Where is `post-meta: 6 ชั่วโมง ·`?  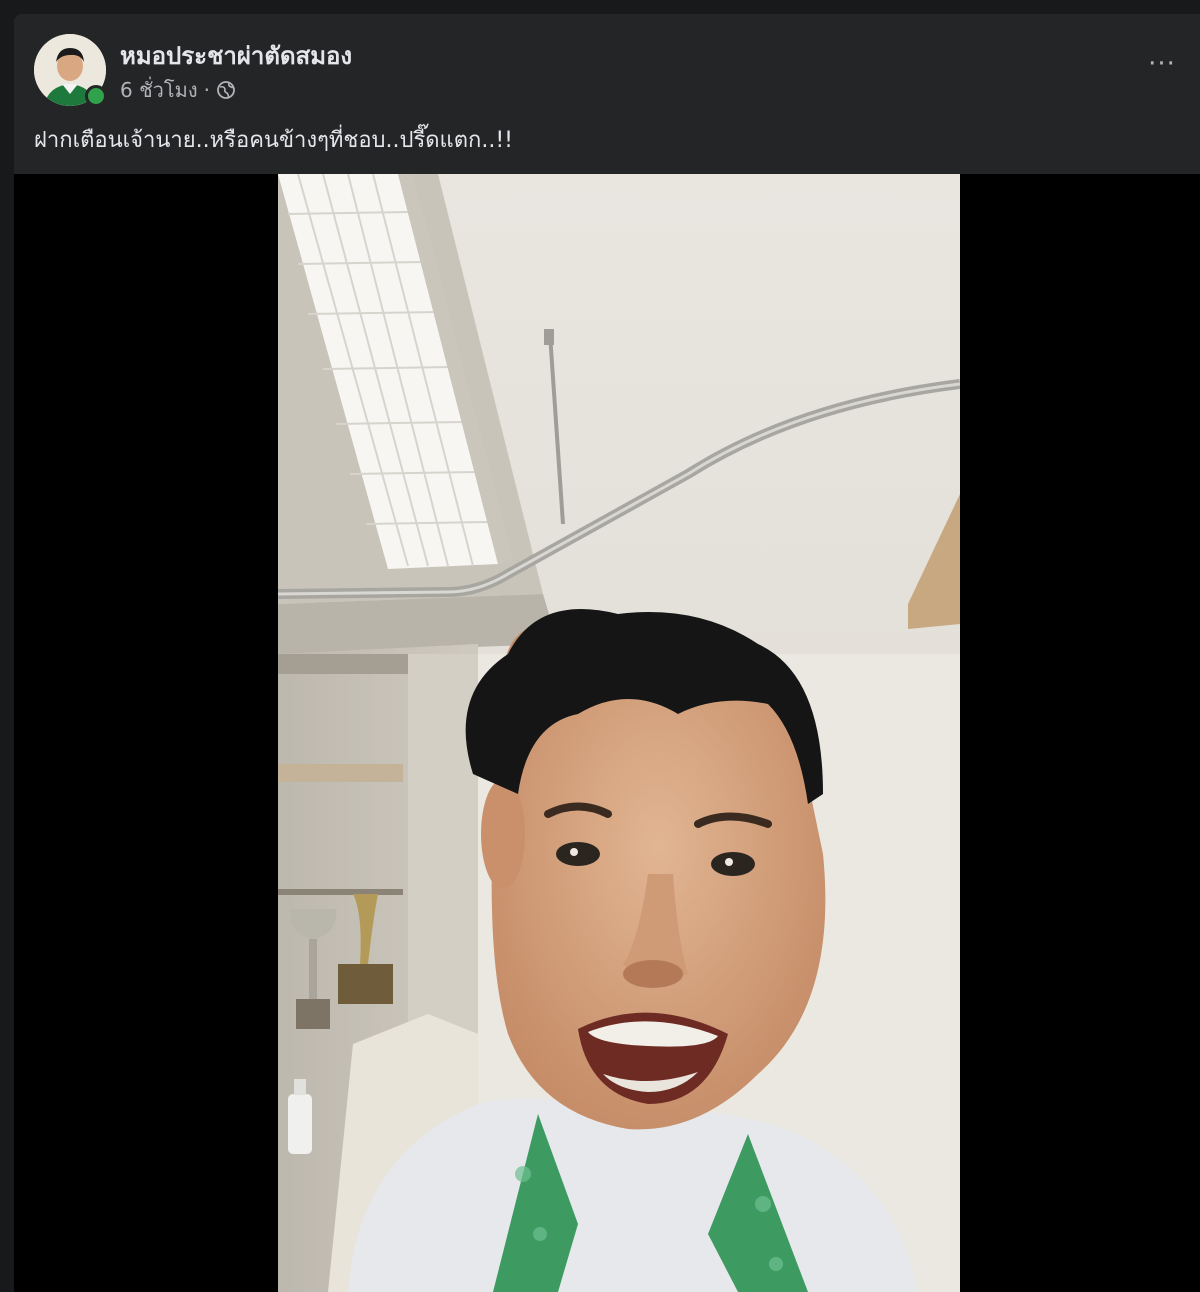 post-meta: 6 ชั่วโมง · is located at coordinates (178, 90).